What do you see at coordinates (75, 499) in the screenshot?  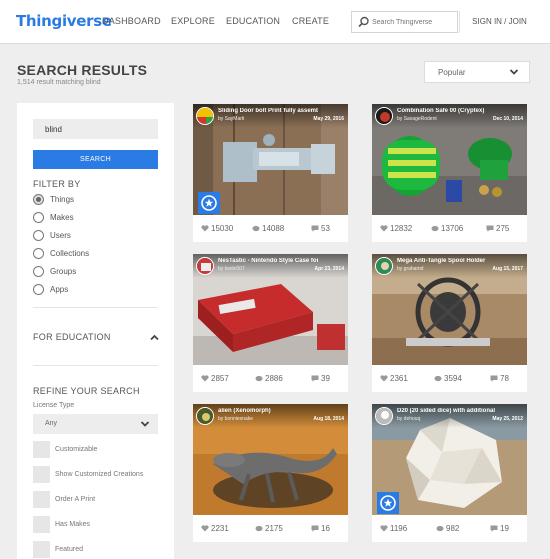 I see `checkbox-label-order-print: Order A Print` at bounding box center [75, 499].